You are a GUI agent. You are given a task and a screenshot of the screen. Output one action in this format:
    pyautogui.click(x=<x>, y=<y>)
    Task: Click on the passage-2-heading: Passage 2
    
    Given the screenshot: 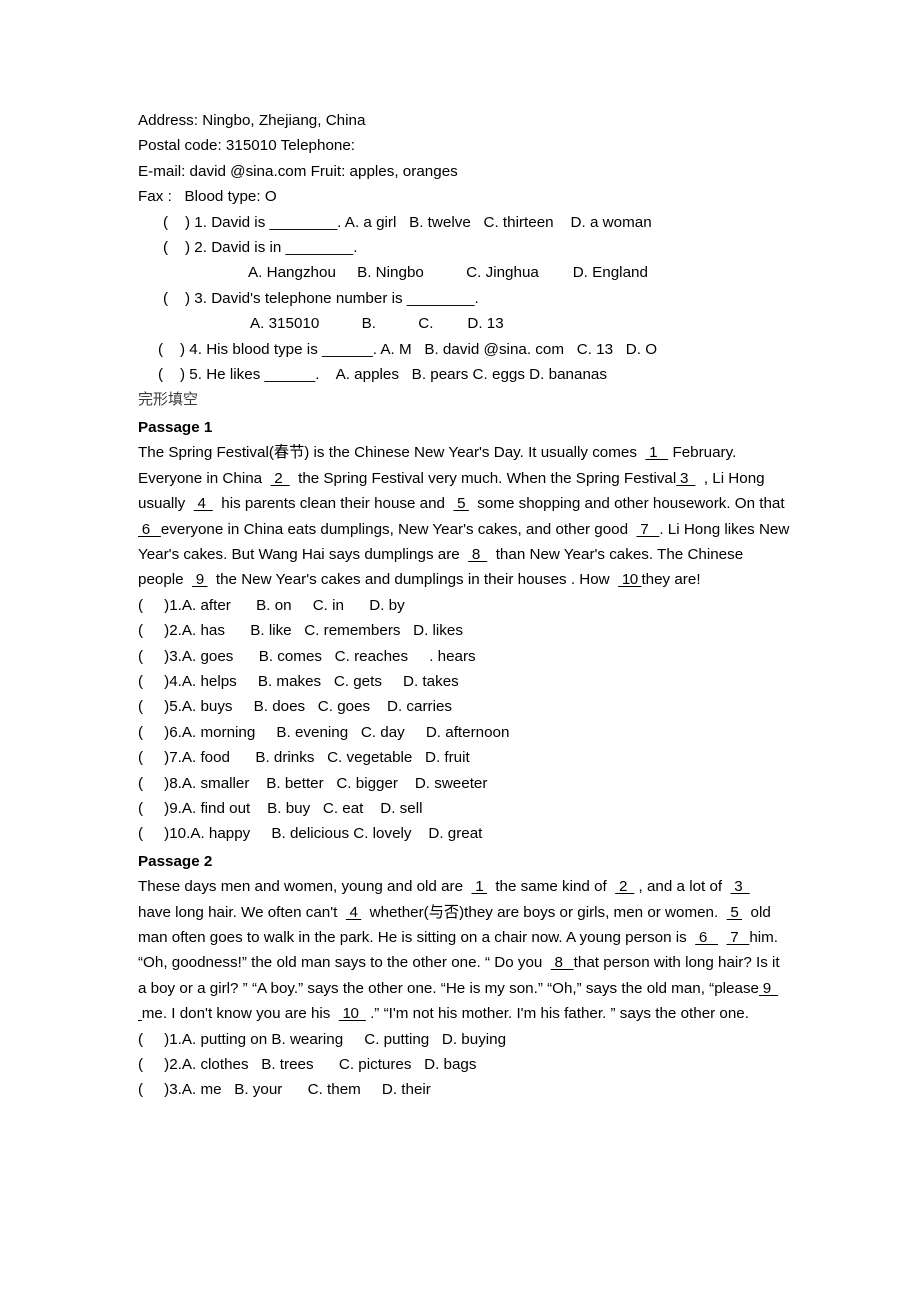 What is the action you would take?
    pyautogui.click(x=175, y=861)
    